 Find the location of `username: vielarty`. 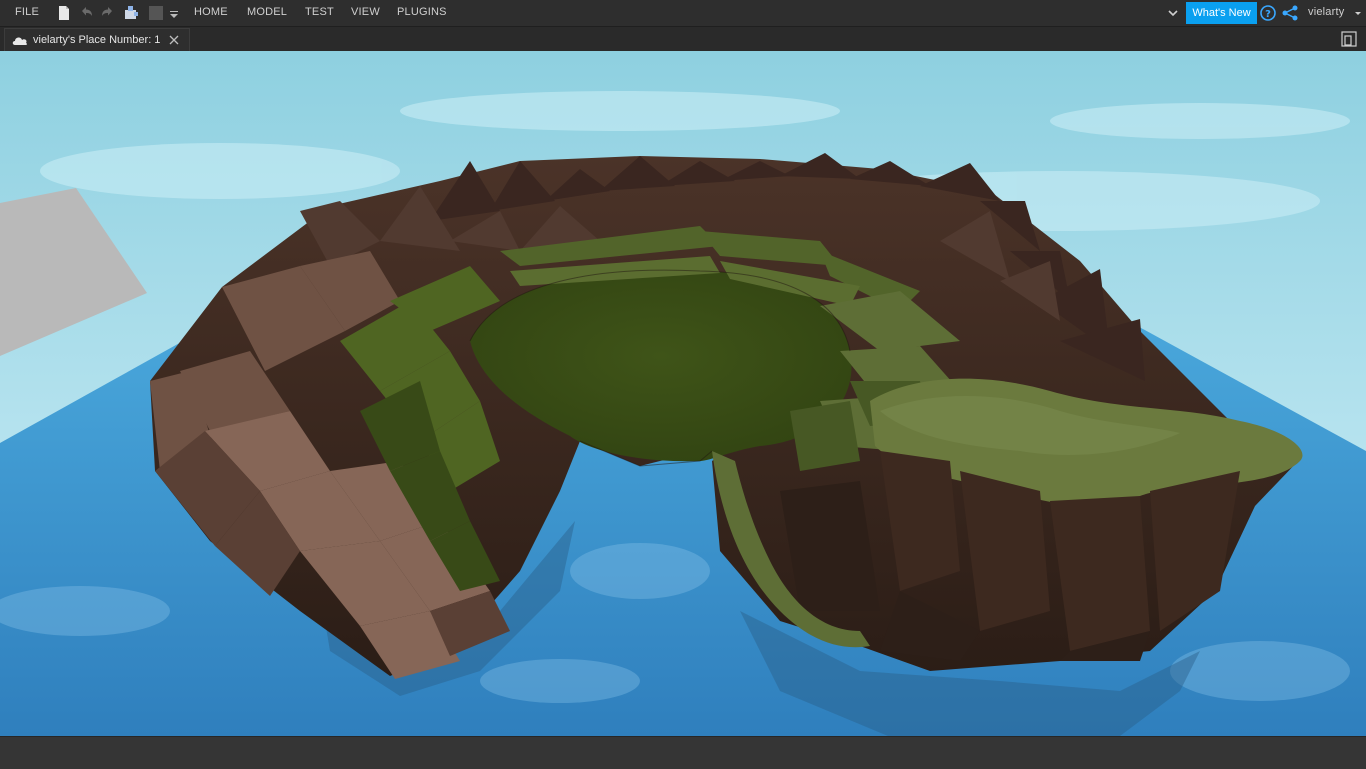

username: vielarty is located at coordinates (1326, 13).